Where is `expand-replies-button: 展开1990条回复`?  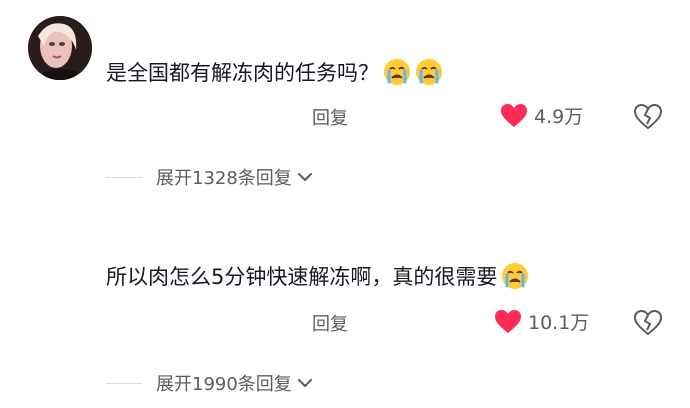 expand-replies-button: 展开1990条回复 is located at coordinates (210, 383).